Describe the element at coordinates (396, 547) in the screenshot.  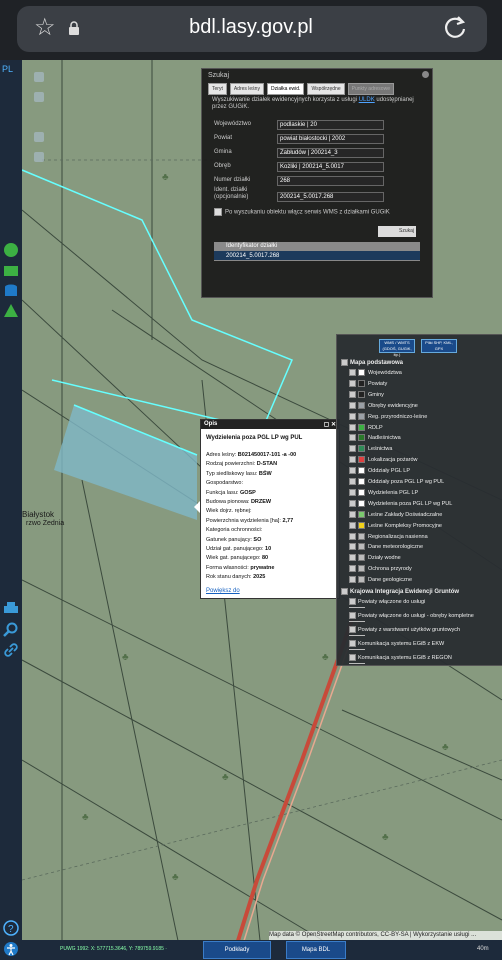
I see `layer-label: Dane meteorologiczne` at that location.